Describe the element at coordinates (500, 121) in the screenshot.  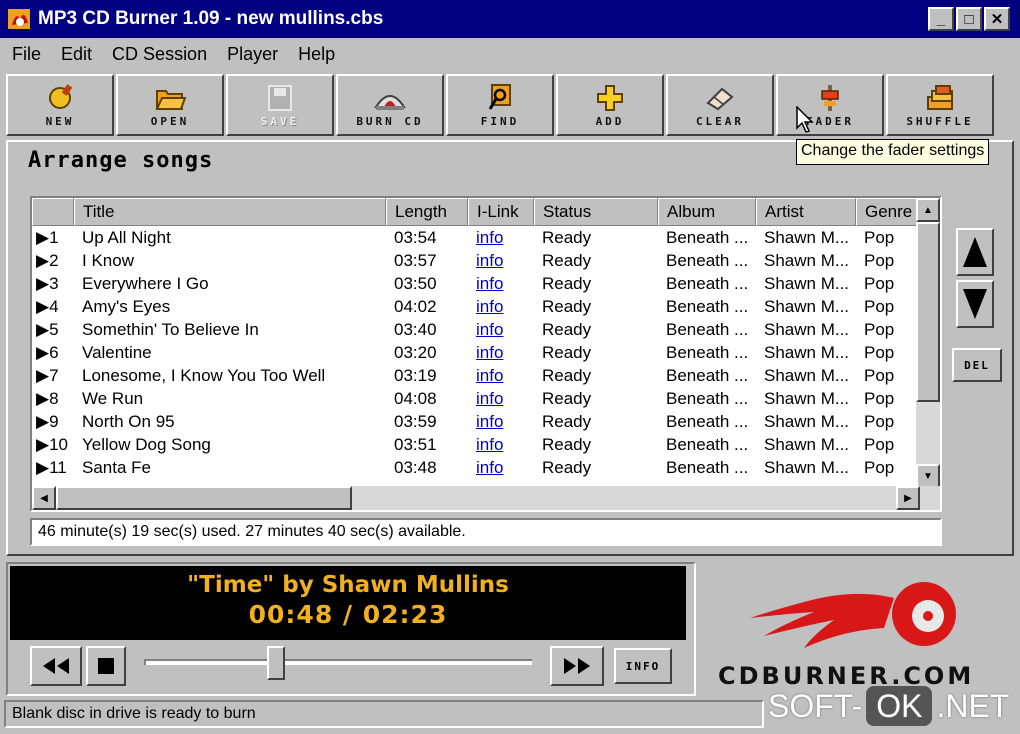
I see `find-label: FIND` at that location.